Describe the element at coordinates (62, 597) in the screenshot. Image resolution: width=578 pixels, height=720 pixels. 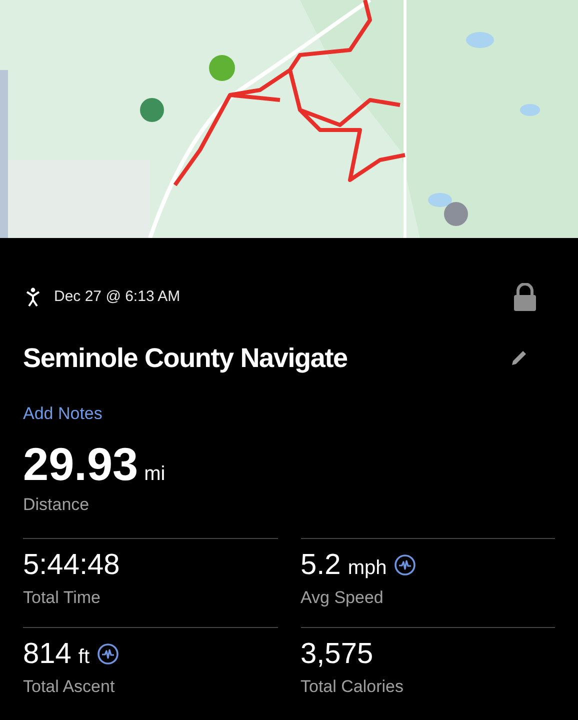
I see `stat-label: Total Time` at that location.